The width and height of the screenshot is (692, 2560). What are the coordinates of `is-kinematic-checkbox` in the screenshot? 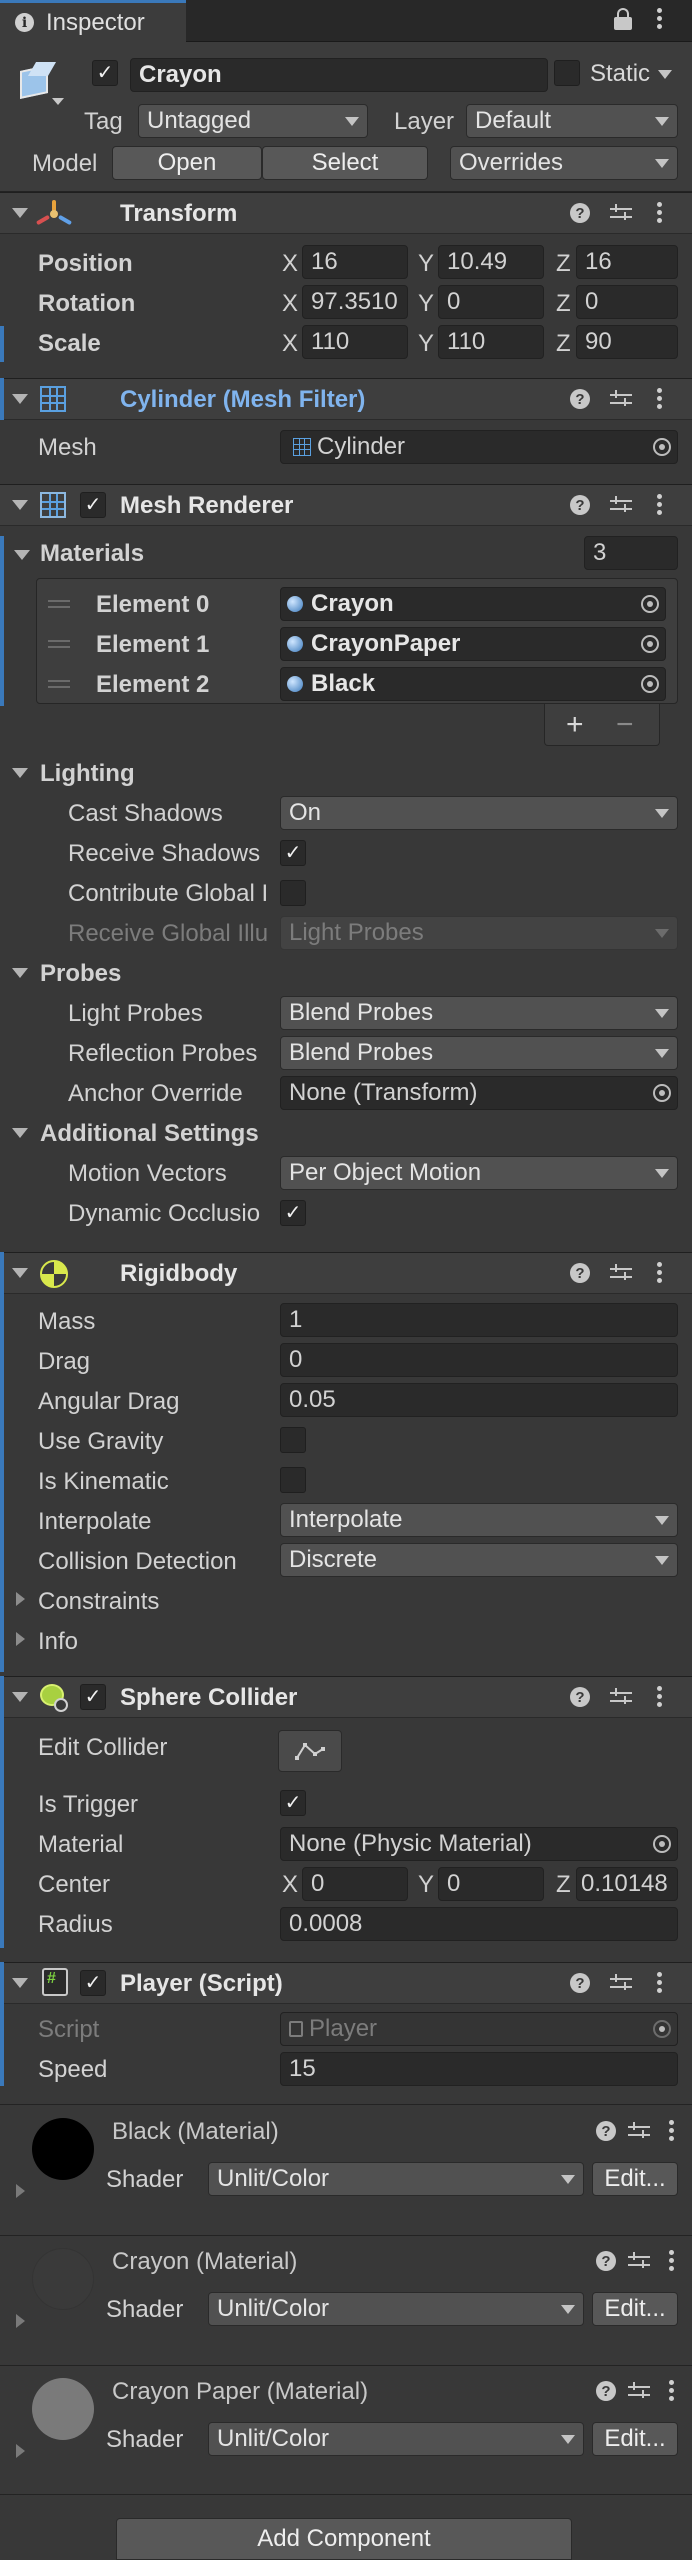 It's located at (293, 1480).